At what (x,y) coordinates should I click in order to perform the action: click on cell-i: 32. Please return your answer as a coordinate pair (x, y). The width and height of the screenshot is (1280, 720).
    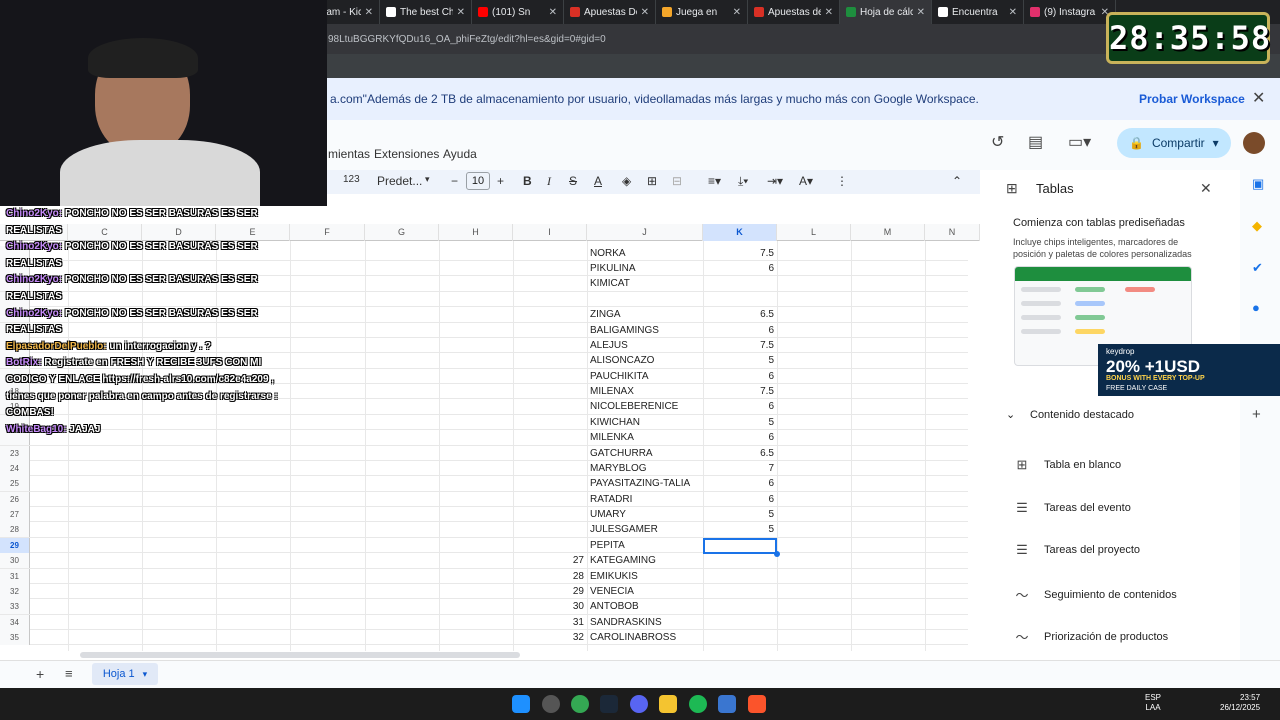
    Looking at the image, I should click on (550, 637).